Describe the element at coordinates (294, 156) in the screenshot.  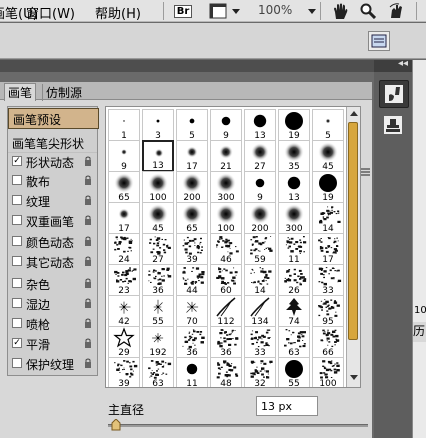
I see `brush-preset: 35` at that location.